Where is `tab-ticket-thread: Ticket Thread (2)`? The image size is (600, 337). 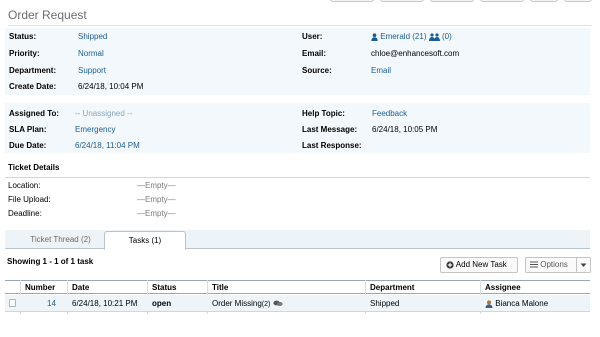
tab-ticket-thread: Ticket Thread (2) is located at coordinates (60, 240).